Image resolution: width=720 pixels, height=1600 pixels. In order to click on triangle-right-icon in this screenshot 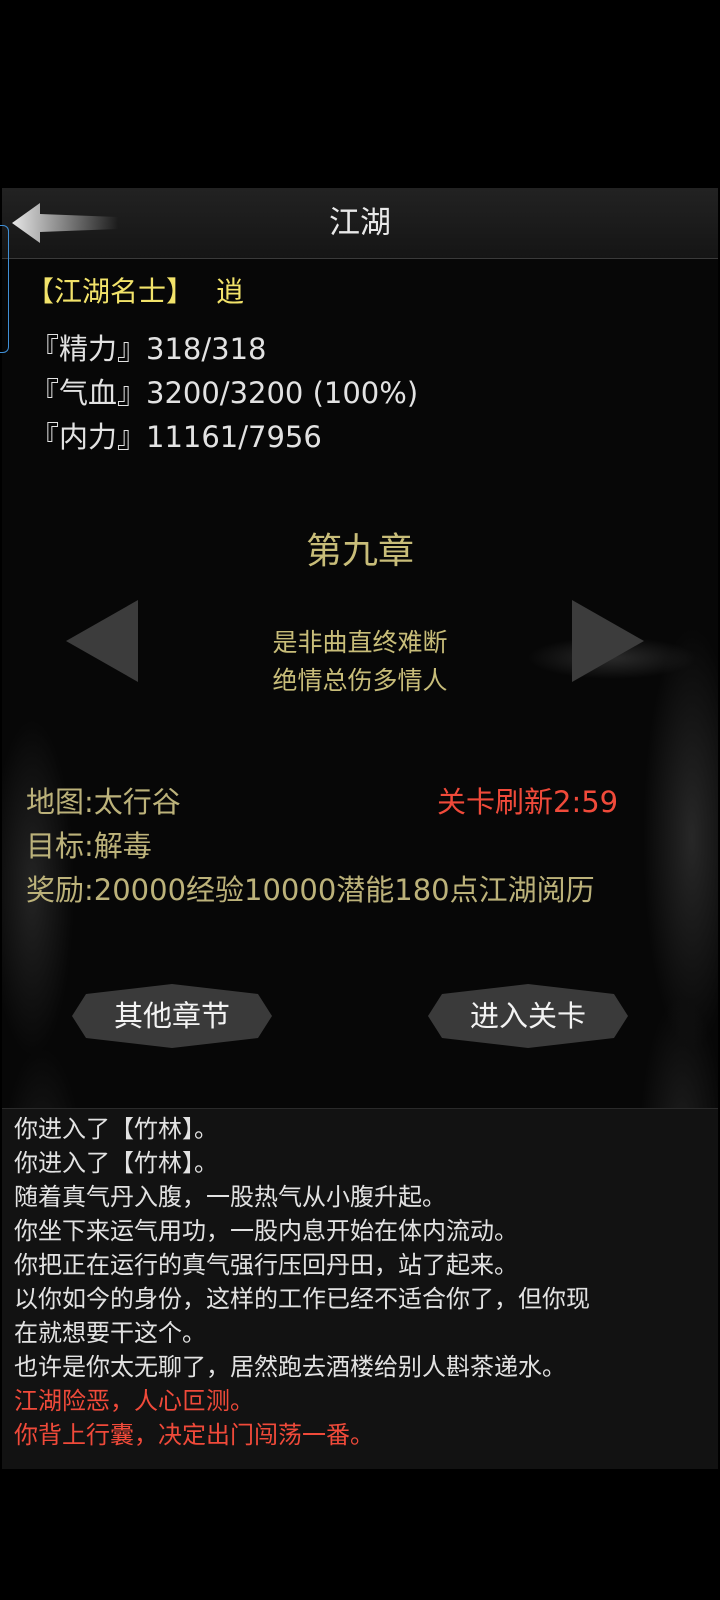, I will do `click(608, 641)`.